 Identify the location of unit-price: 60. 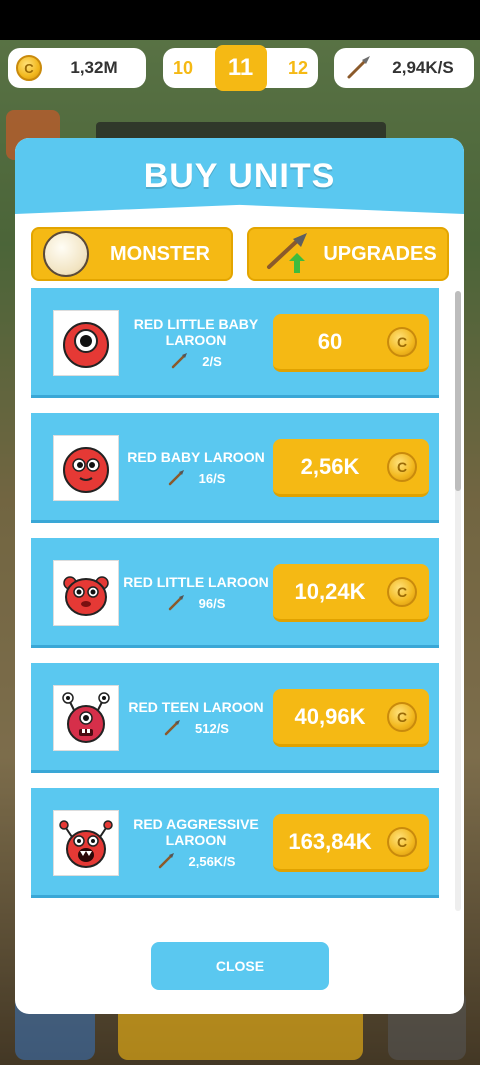
(330, 341).